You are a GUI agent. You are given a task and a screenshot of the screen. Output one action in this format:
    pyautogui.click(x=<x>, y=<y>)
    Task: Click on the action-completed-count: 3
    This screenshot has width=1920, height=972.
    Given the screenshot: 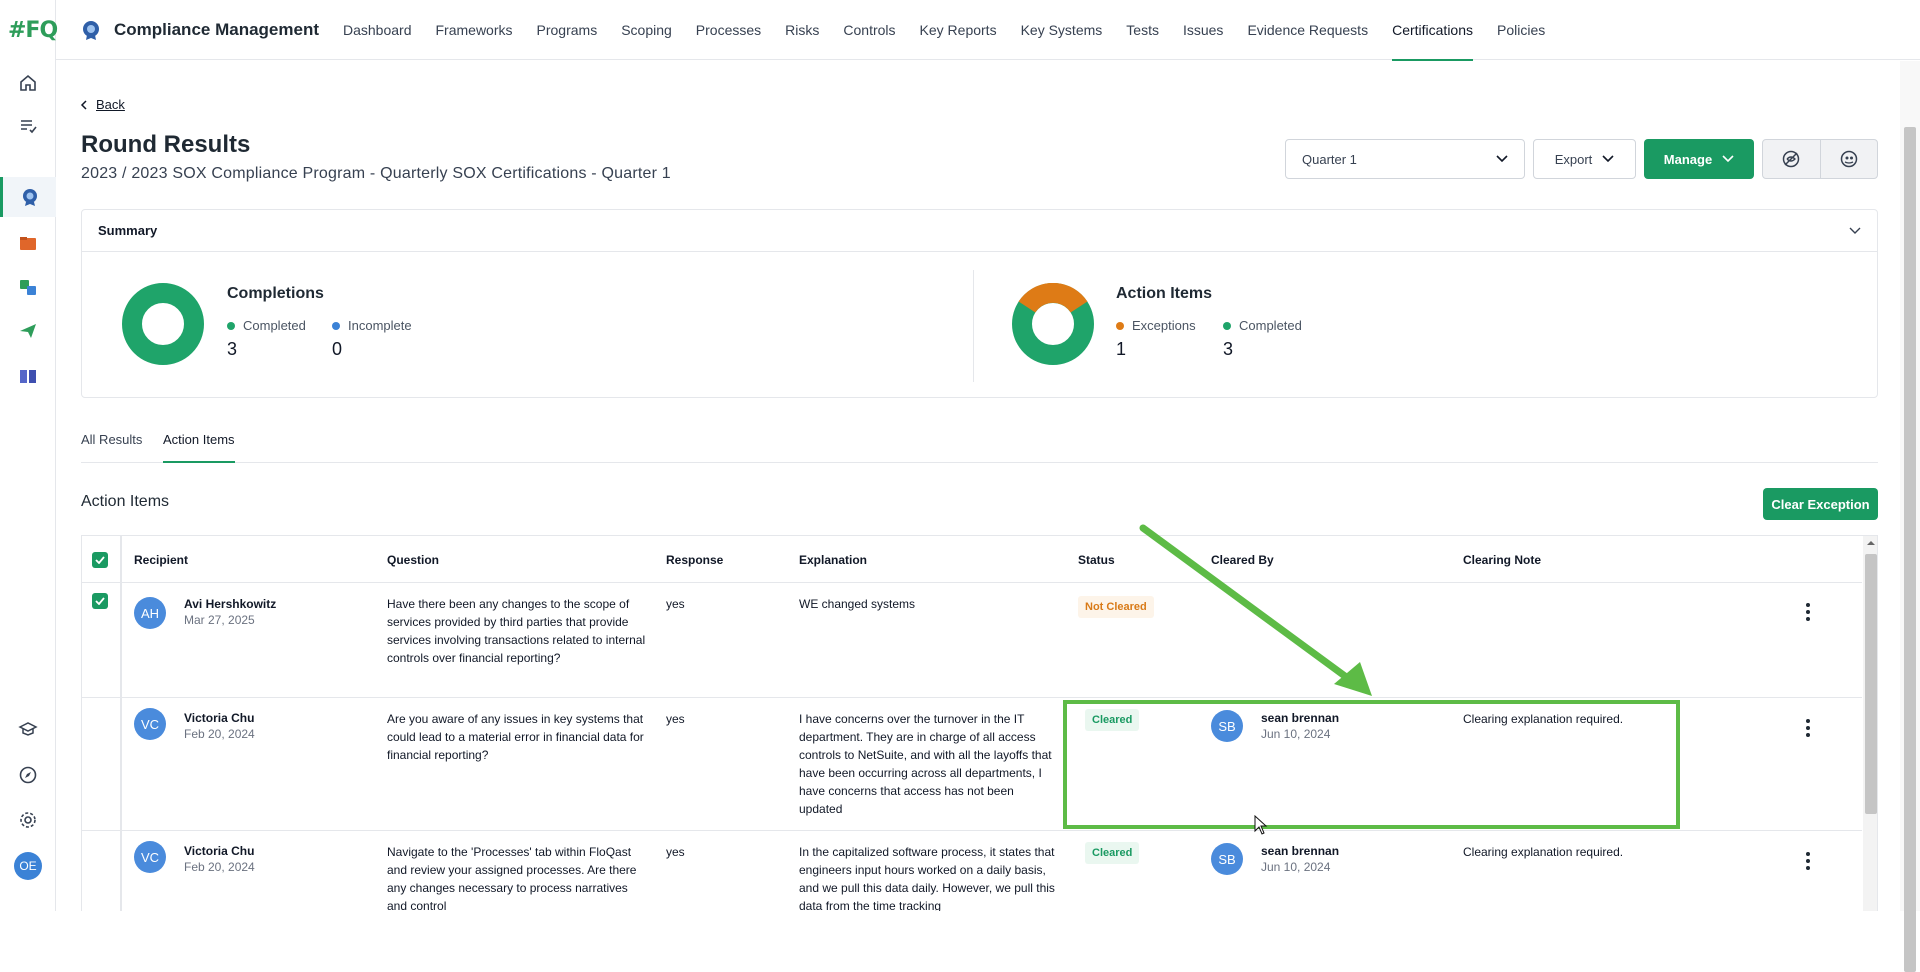 What is the action you would take?
    pyautogui.click(x=1228, y=349)
    